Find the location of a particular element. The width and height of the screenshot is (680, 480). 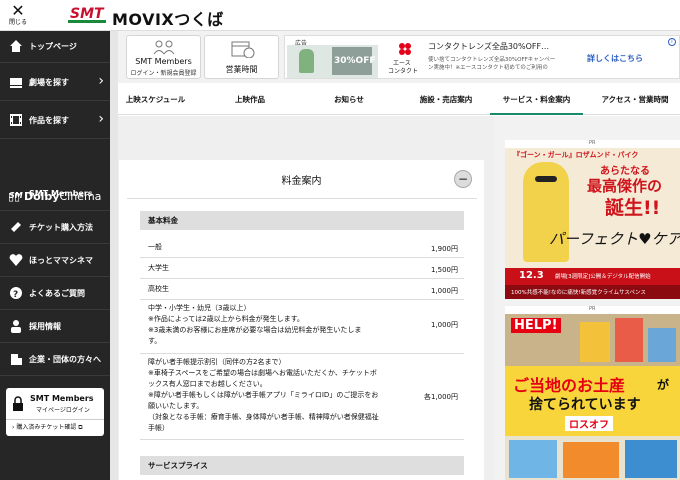

rosoff-logo: ロスオフ is located at coordinates (589, 423).